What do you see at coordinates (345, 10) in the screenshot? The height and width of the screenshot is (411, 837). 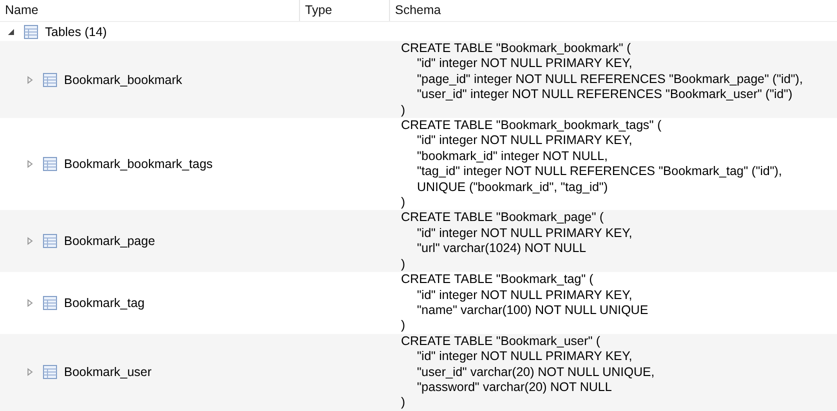 I see `column-header: Type` at bounding box center [345, 10].